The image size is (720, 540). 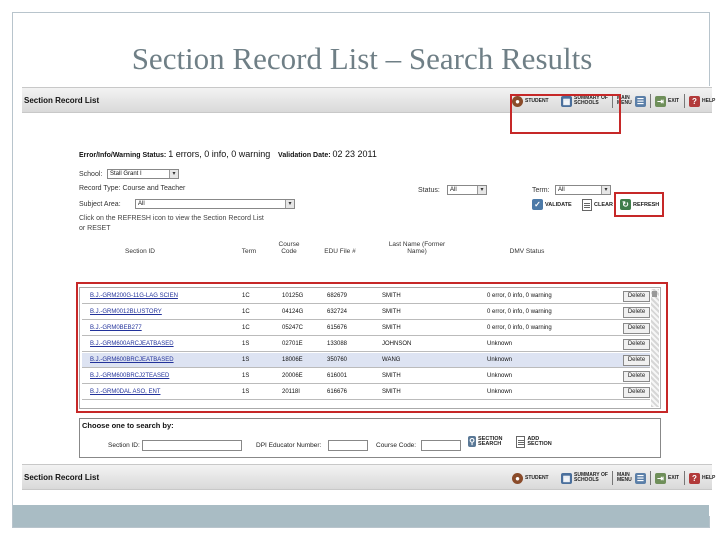 I want to click on refresh-highlight-box, so click(x=639, y=204).